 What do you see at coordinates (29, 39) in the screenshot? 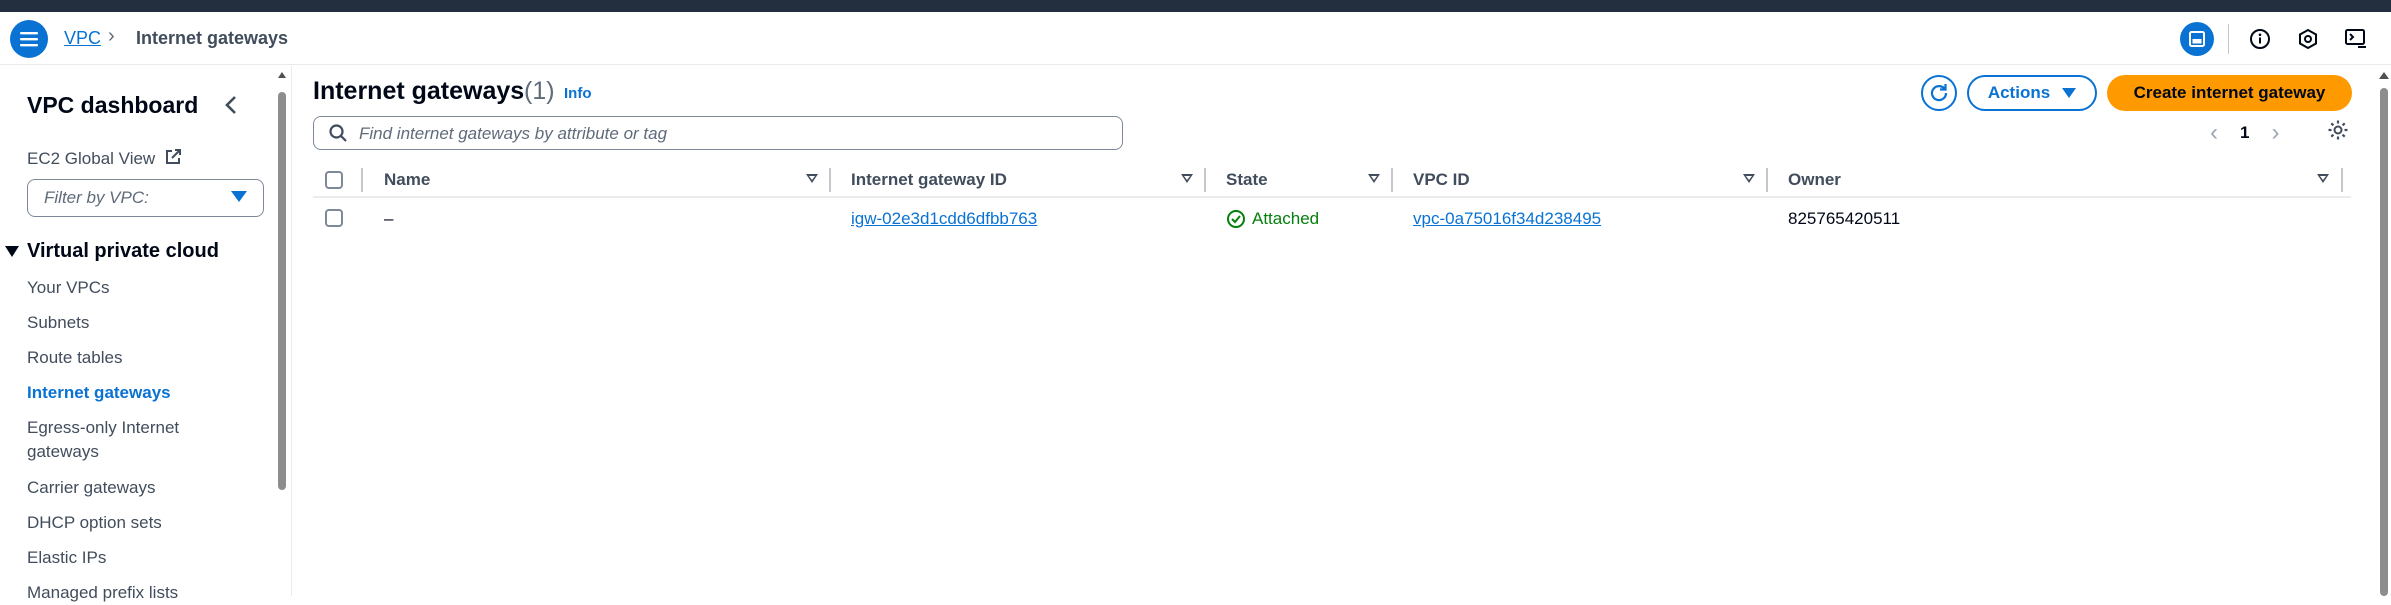
I see `menu-icon` at bounding box center [29, 39].